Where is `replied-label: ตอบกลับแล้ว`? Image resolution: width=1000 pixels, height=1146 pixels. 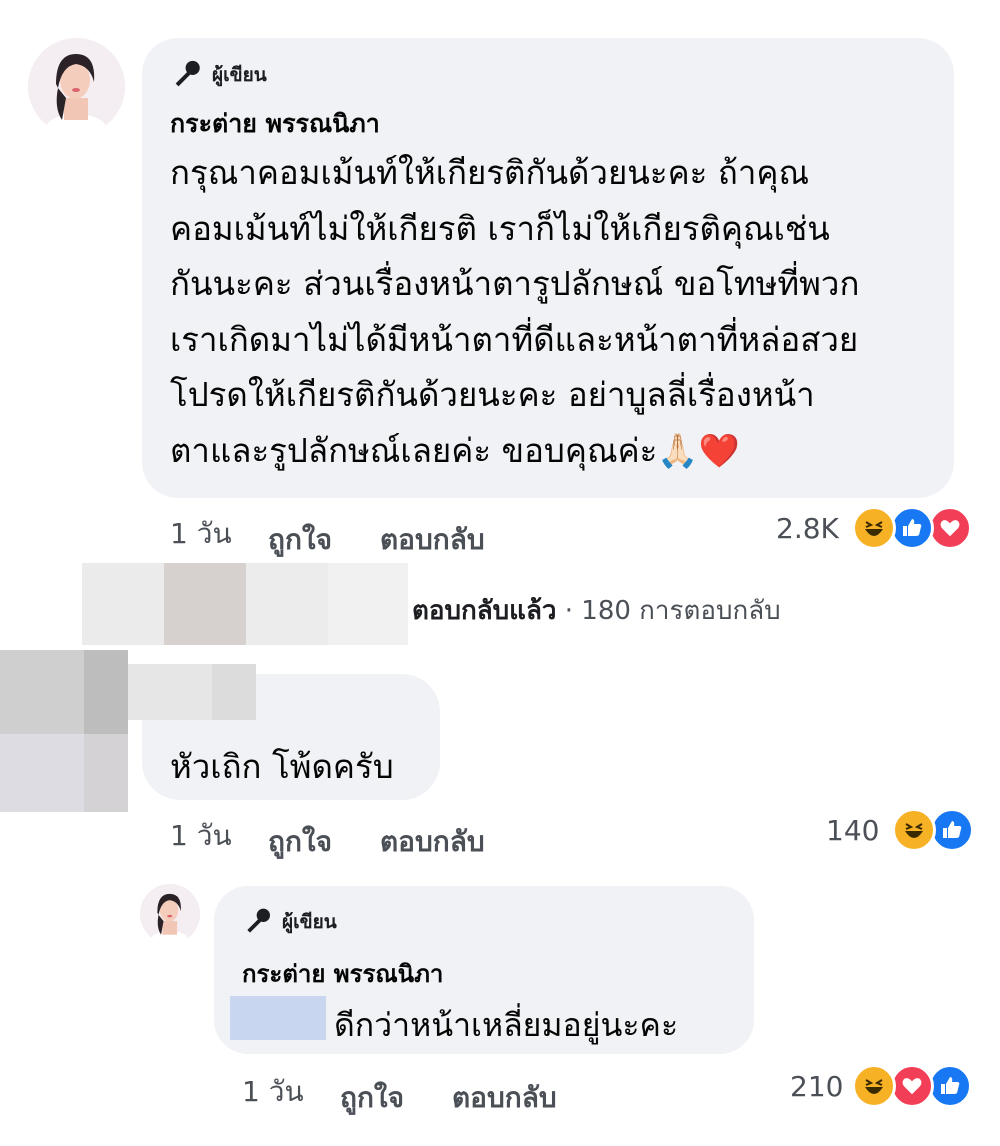
replied-label: ตอบกลับแล้ว is located at coordinates (484, 611).